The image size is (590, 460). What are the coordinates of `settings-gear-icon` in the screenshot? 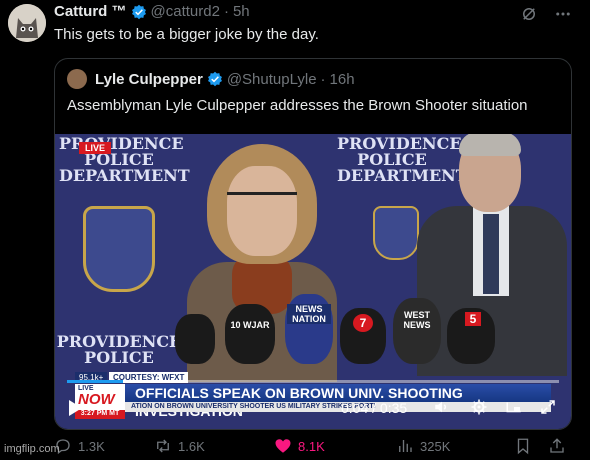 It's located at (479, 407).